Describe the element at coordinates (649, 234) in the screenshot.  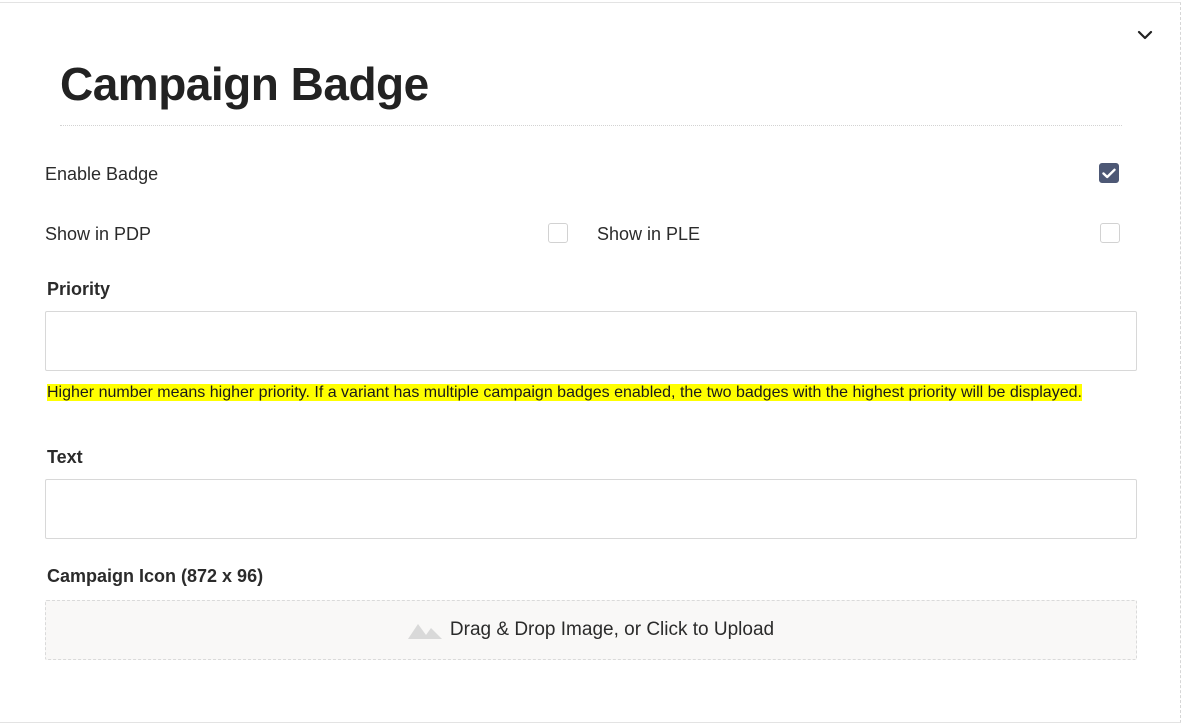
I see `show-in-ple-label: Show in PLE` at that location.